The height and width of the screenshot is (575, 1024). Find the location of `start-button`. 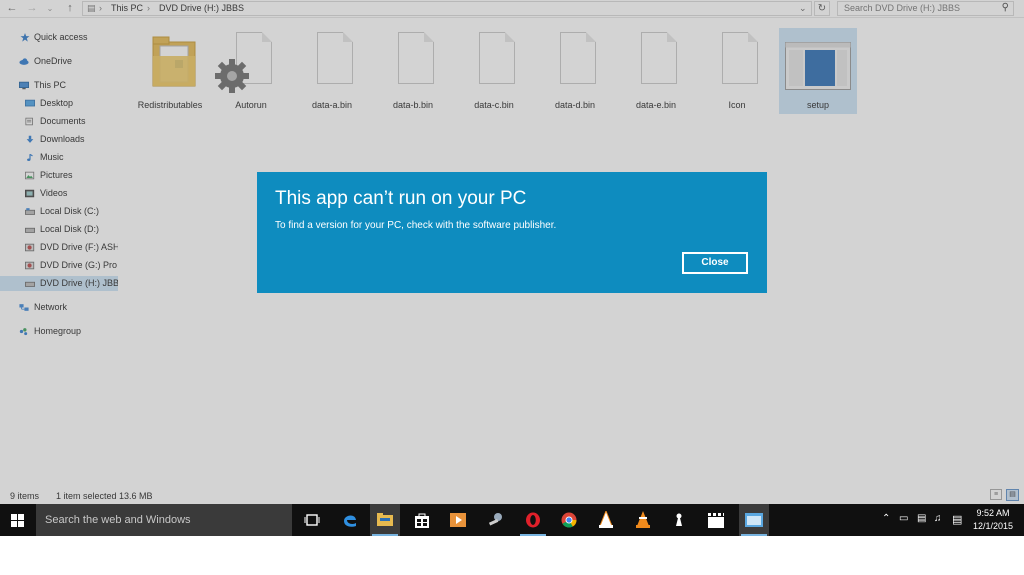

start-button is located at coordinates (18, 520).